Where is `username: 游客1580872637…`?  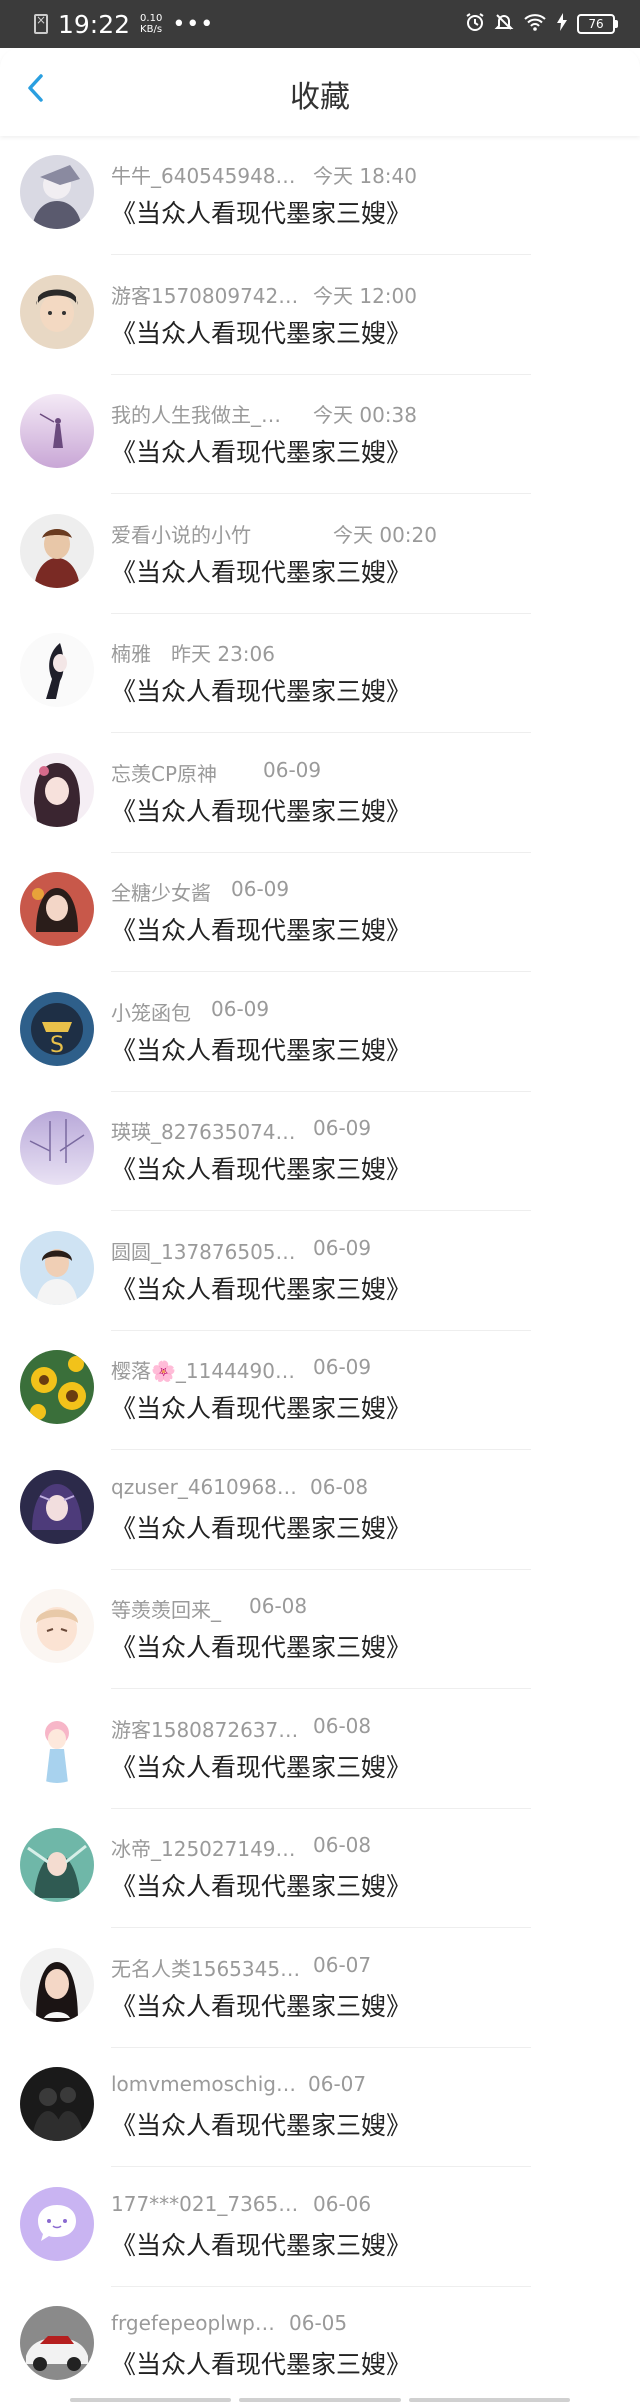
username: 游客1580872637… is located at coordinates (205, 1729).